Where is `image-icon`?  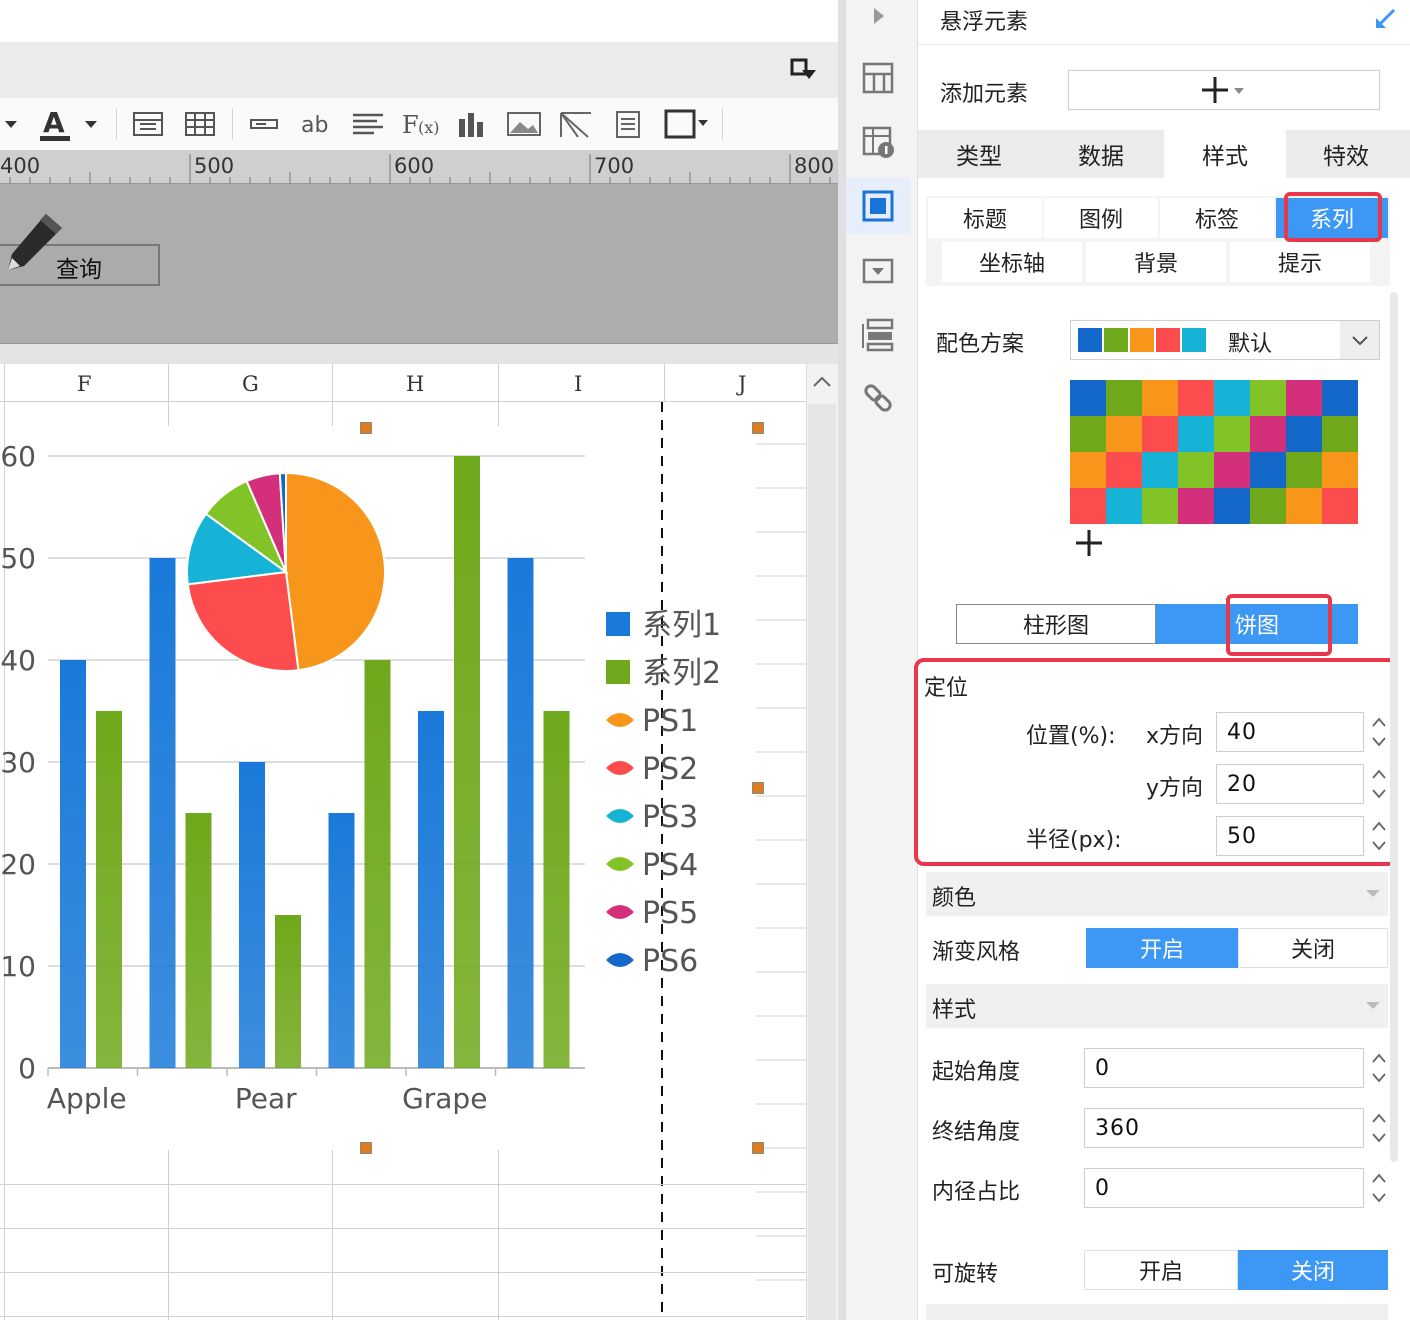 image-icon is located at coordinates (524, 124).